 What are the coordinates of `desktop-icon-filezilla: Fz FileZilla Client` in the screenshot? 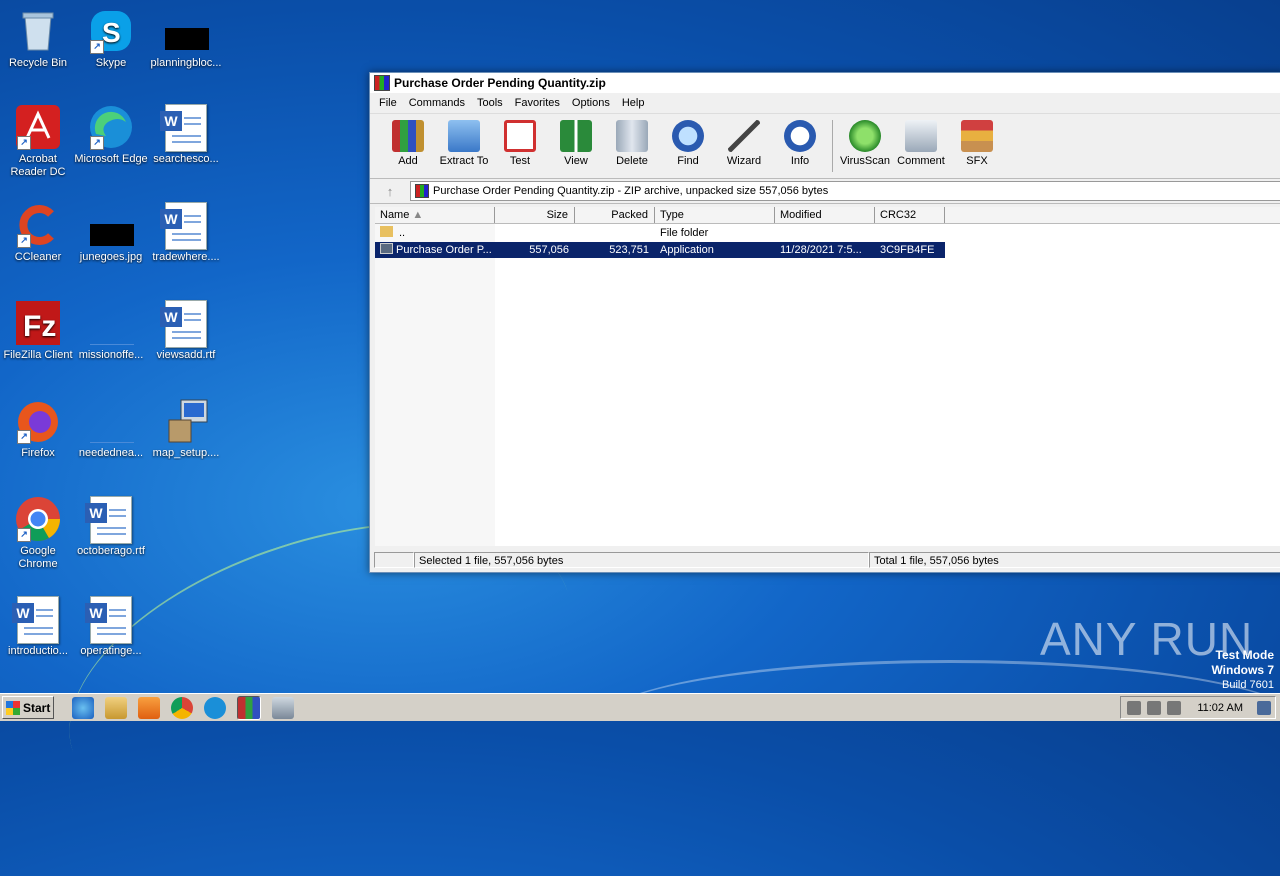 It's located at (38, 331).